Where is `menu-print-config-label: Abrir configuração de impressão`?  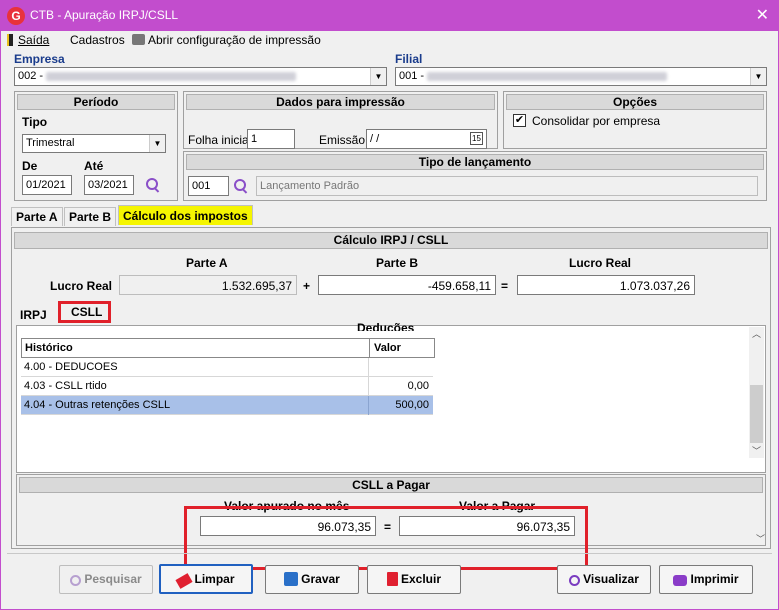 menu-print-config-label: Abrir configuração de impressão is located at coordinates (234, 40).